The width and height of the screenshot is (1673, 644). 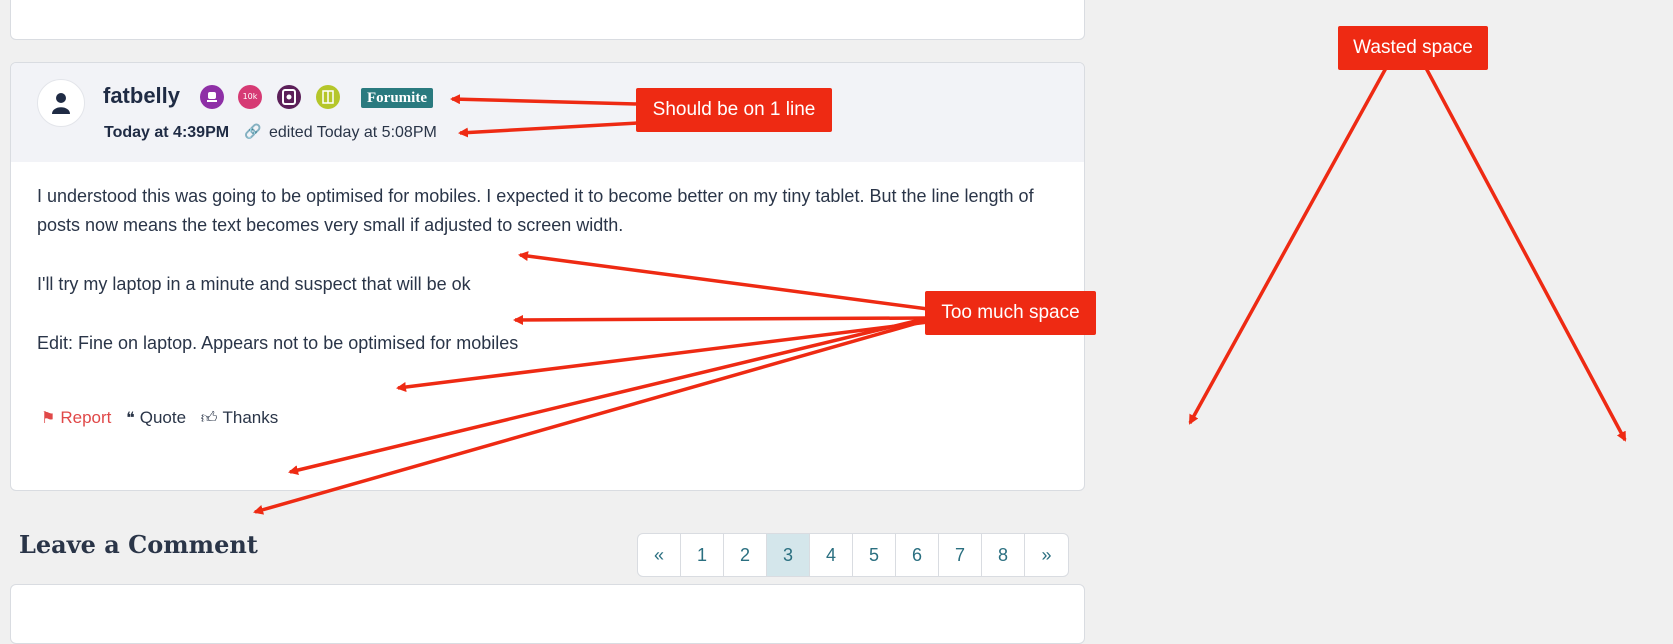 What do you see at coordinates (1010, 313) in the screenshot?
I see `annotation-too-much-space: Too much space` at bounding box center [1010, 313].